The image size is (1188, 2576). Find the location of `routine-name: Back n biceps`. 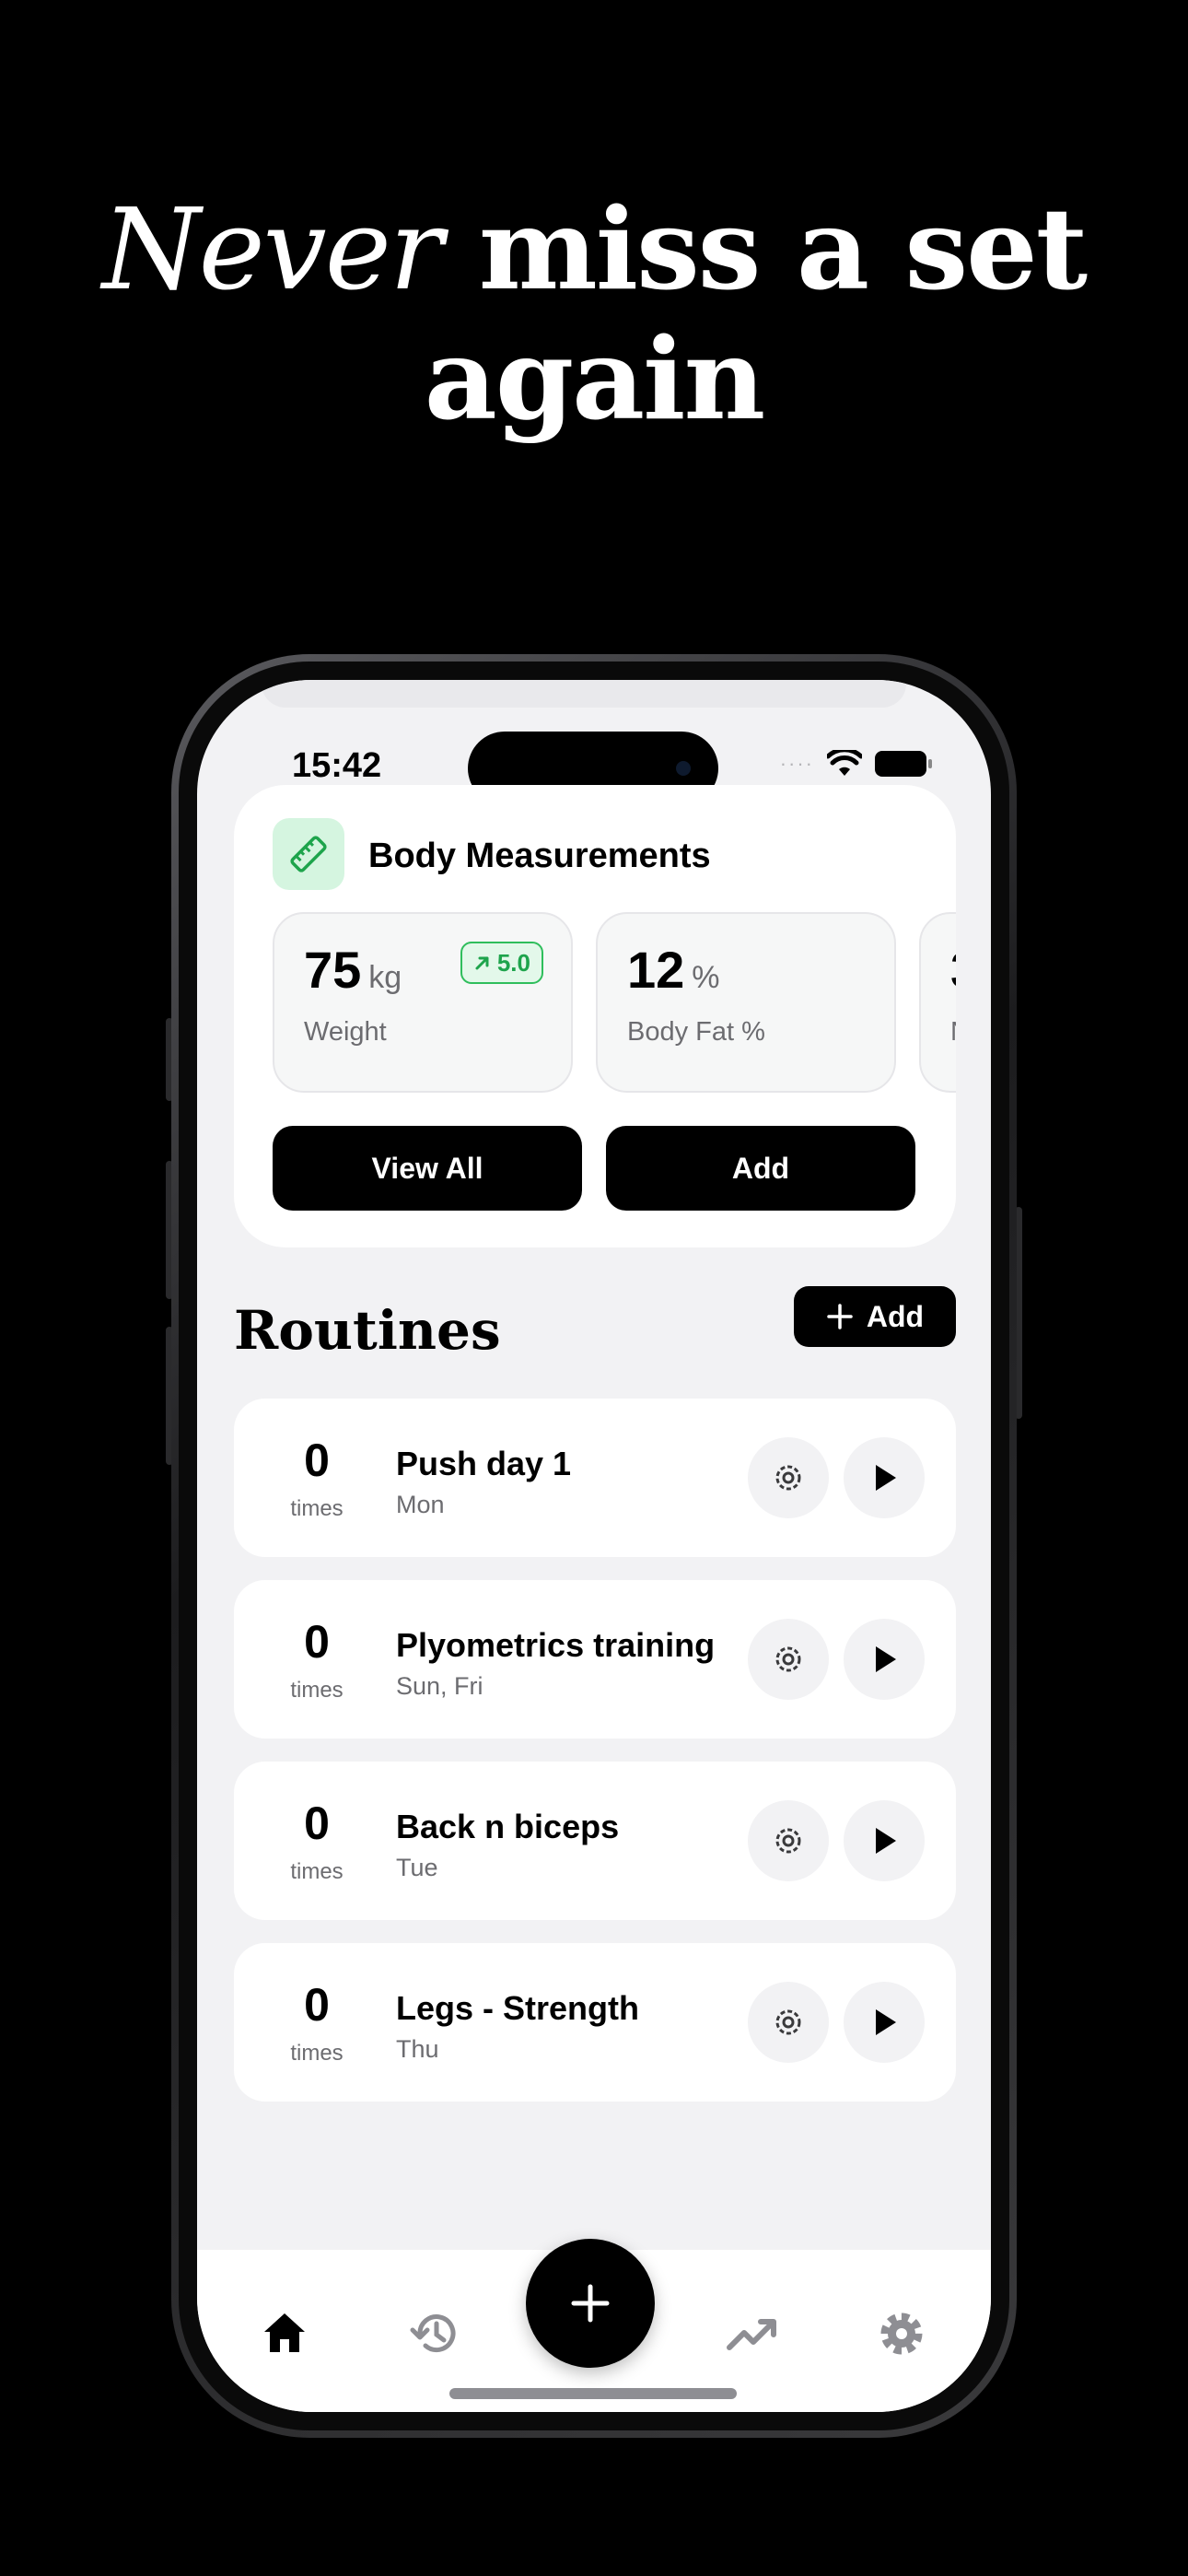

routine-name: Back n biceps is located at coordinates (508, 1826).